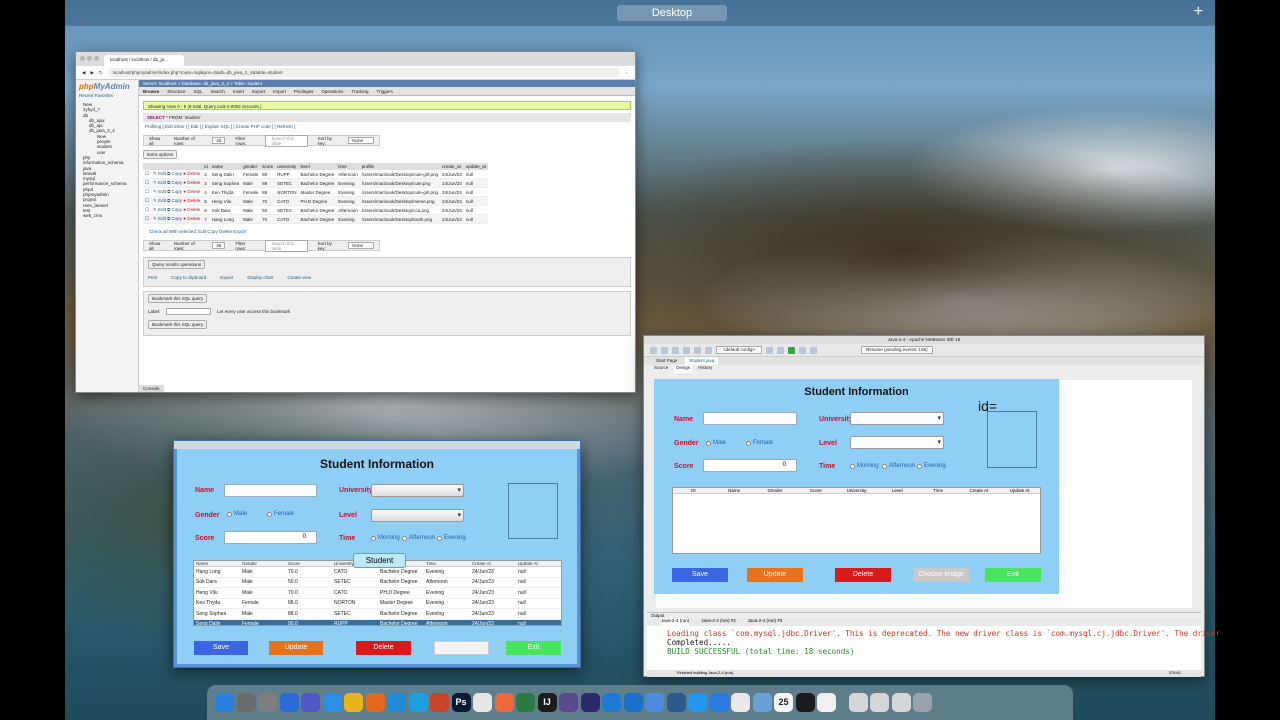 Image resolution: width=1280 pixels, height=720 pixels. I want to click on skype-icon, so click(418, 702).